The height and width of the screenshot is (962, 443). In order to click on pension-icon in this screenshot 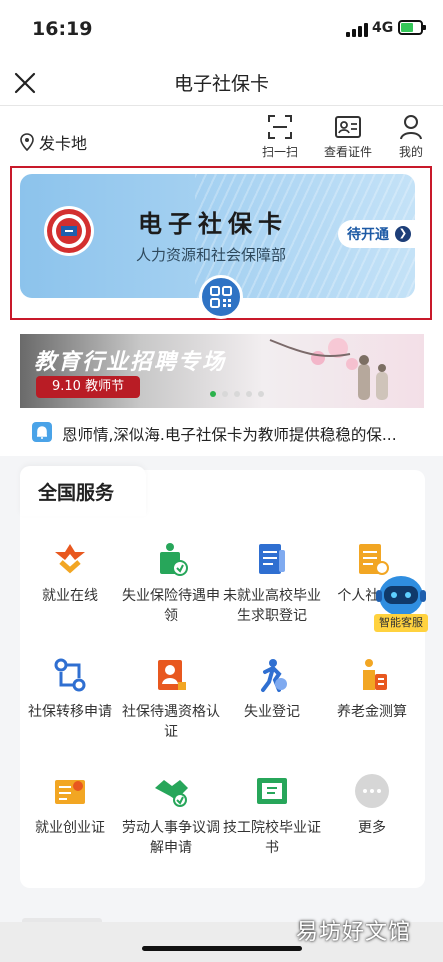, I will do `click(375, 674)`.